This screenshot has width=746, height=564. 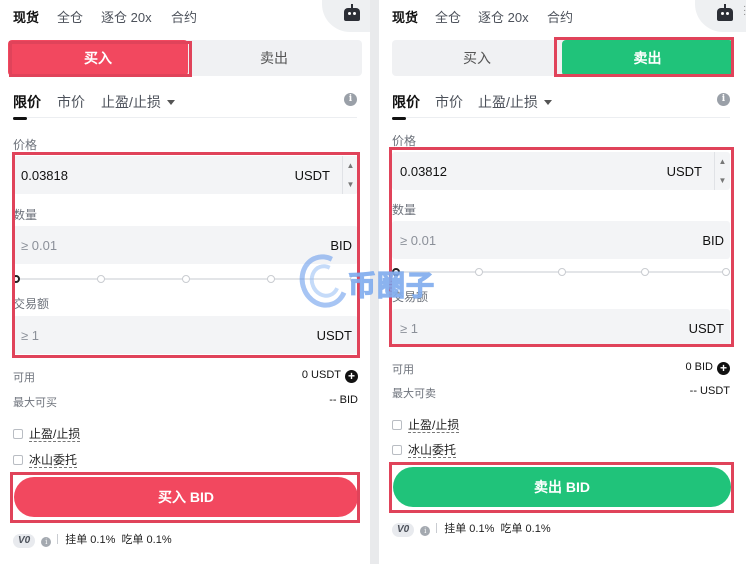 I want to click on total-input-box: USDT, so click(x=185, y=335).